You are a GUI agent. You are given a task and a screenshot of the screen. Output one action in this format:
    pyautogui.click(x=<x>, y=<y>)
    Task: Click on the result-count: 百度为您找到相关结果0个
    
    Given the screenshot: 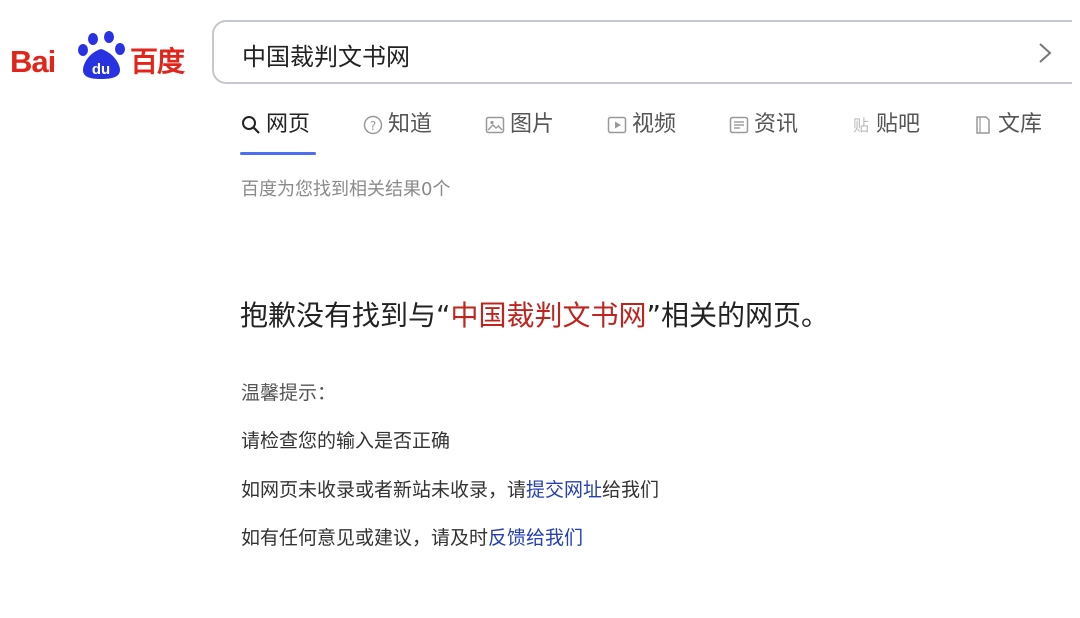 What is the action you would take?
    pyautogui.click(x=346, y=189)
    